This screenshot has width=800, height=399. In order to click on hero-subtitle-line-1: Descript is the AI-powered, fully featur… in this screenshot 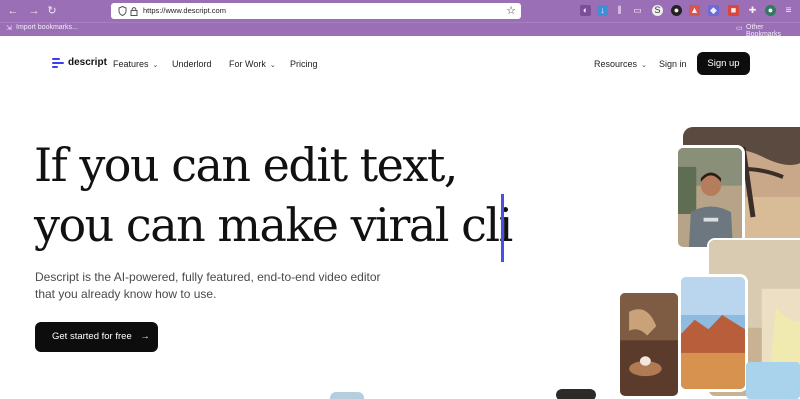, I will do `click(208, 277)`.